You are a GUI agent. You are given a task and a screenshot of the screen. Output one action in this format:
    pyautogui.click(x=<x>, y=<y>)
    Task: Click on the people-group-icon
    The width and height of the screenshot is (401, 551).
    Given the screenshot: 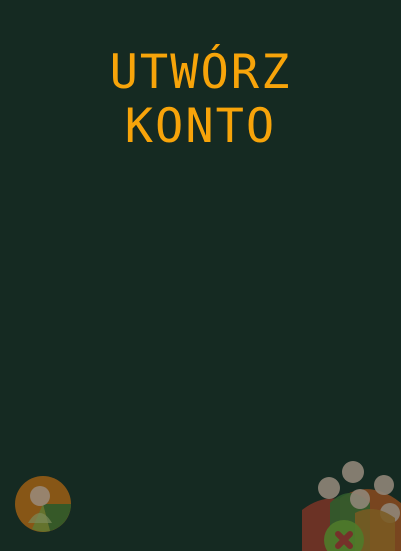 What is the action you would take?
    pyautogui.click(x=351, y=506)
    